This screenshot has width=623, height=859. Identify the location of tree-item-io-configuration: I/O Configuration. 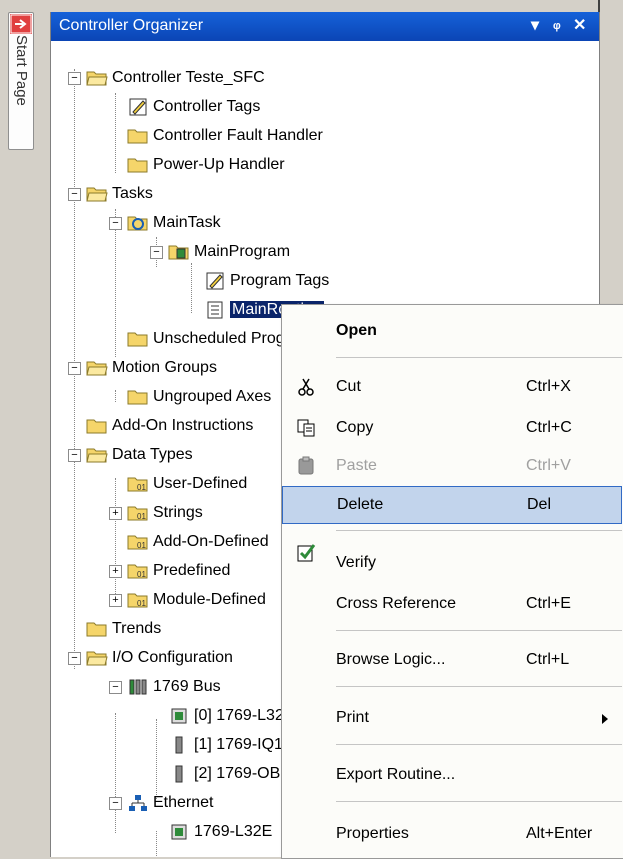
(159, 658).